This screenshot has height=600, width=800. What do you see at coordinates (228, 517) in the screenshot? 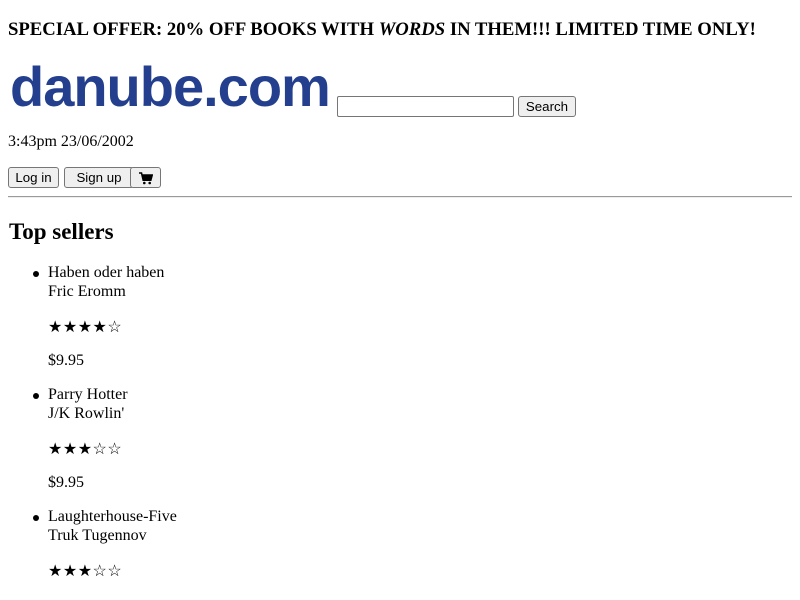
I see `book-title: Laughterhouse-Five` at bounding box center [228, 517].